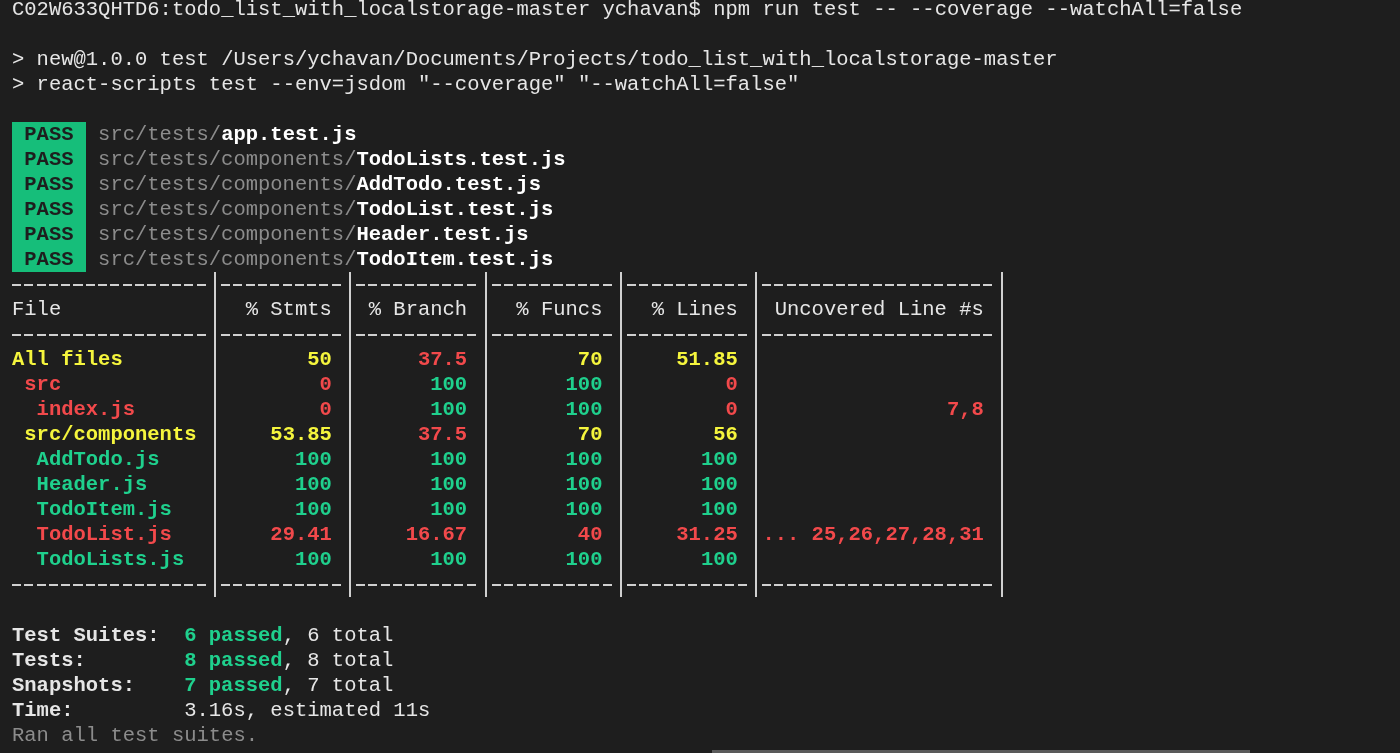 This screenshot has height=756, width=1400. Describe the element at coordinates (98, 459) in the screenshot. I see `file-name: AddTodo.js` at that location.